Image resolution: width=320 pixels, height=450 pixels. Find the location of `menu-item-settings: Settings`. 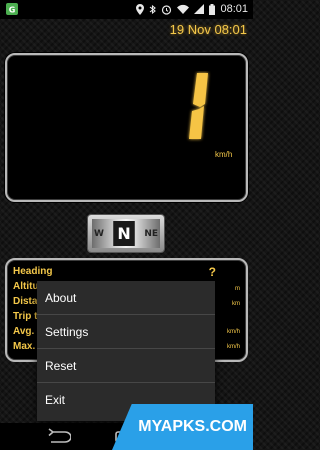

menu-item-settings: Settings is located at coordinates (126, 332).